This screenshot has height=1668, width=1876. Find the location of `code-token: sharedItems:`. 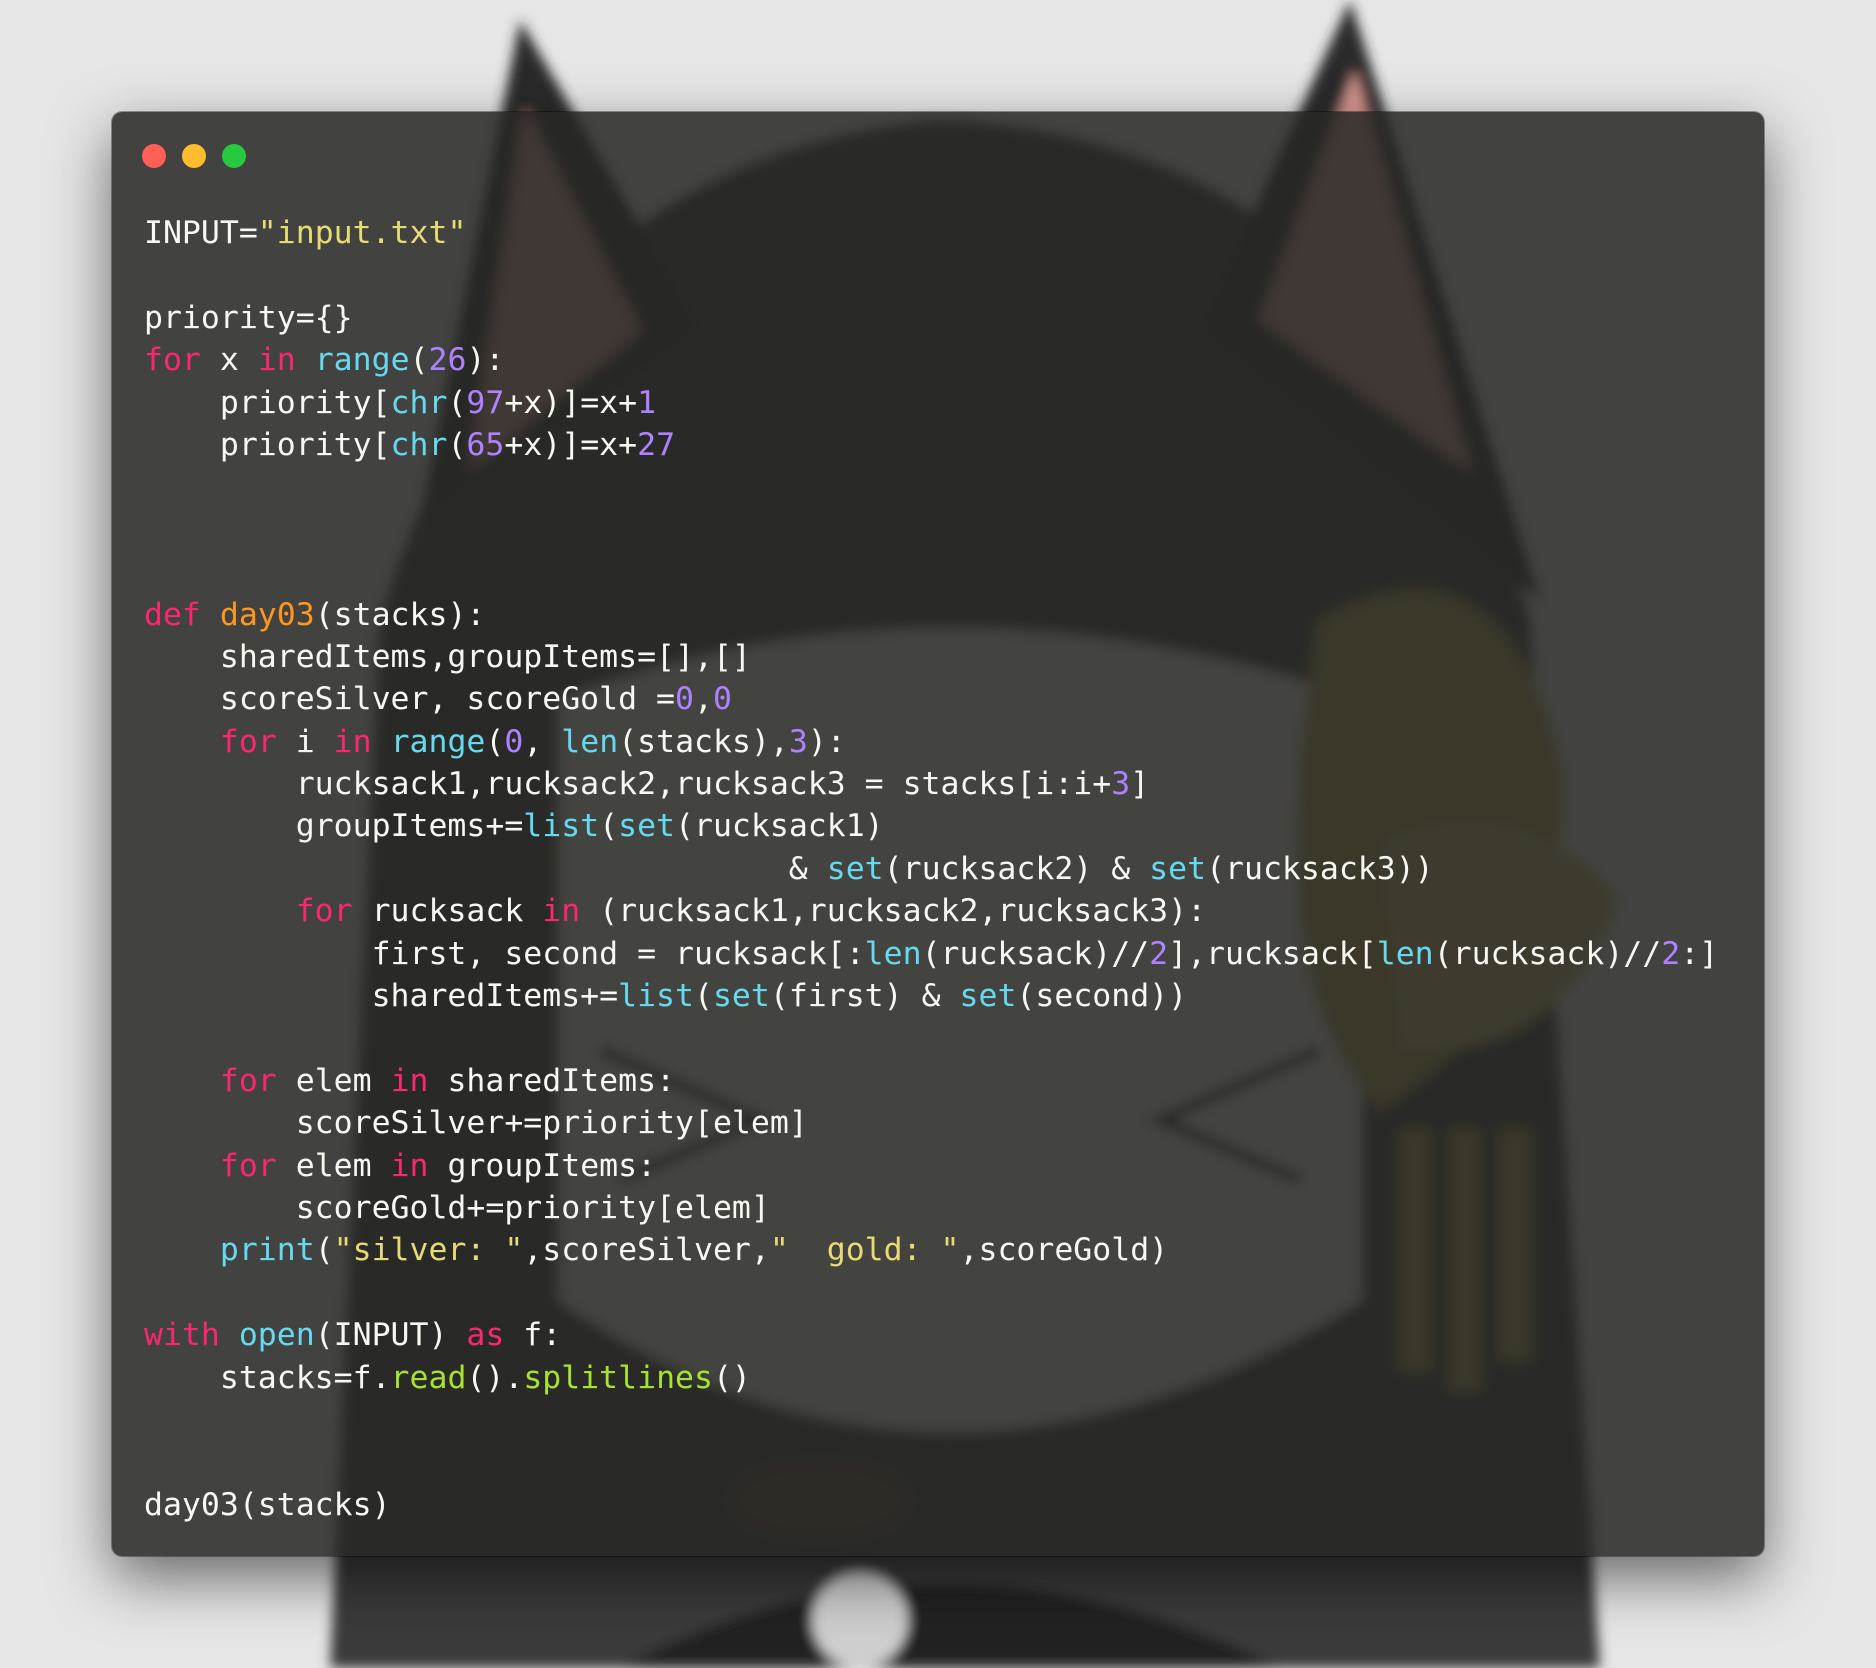

code-token: sharedItems: is located at coordinates (552, 1080).